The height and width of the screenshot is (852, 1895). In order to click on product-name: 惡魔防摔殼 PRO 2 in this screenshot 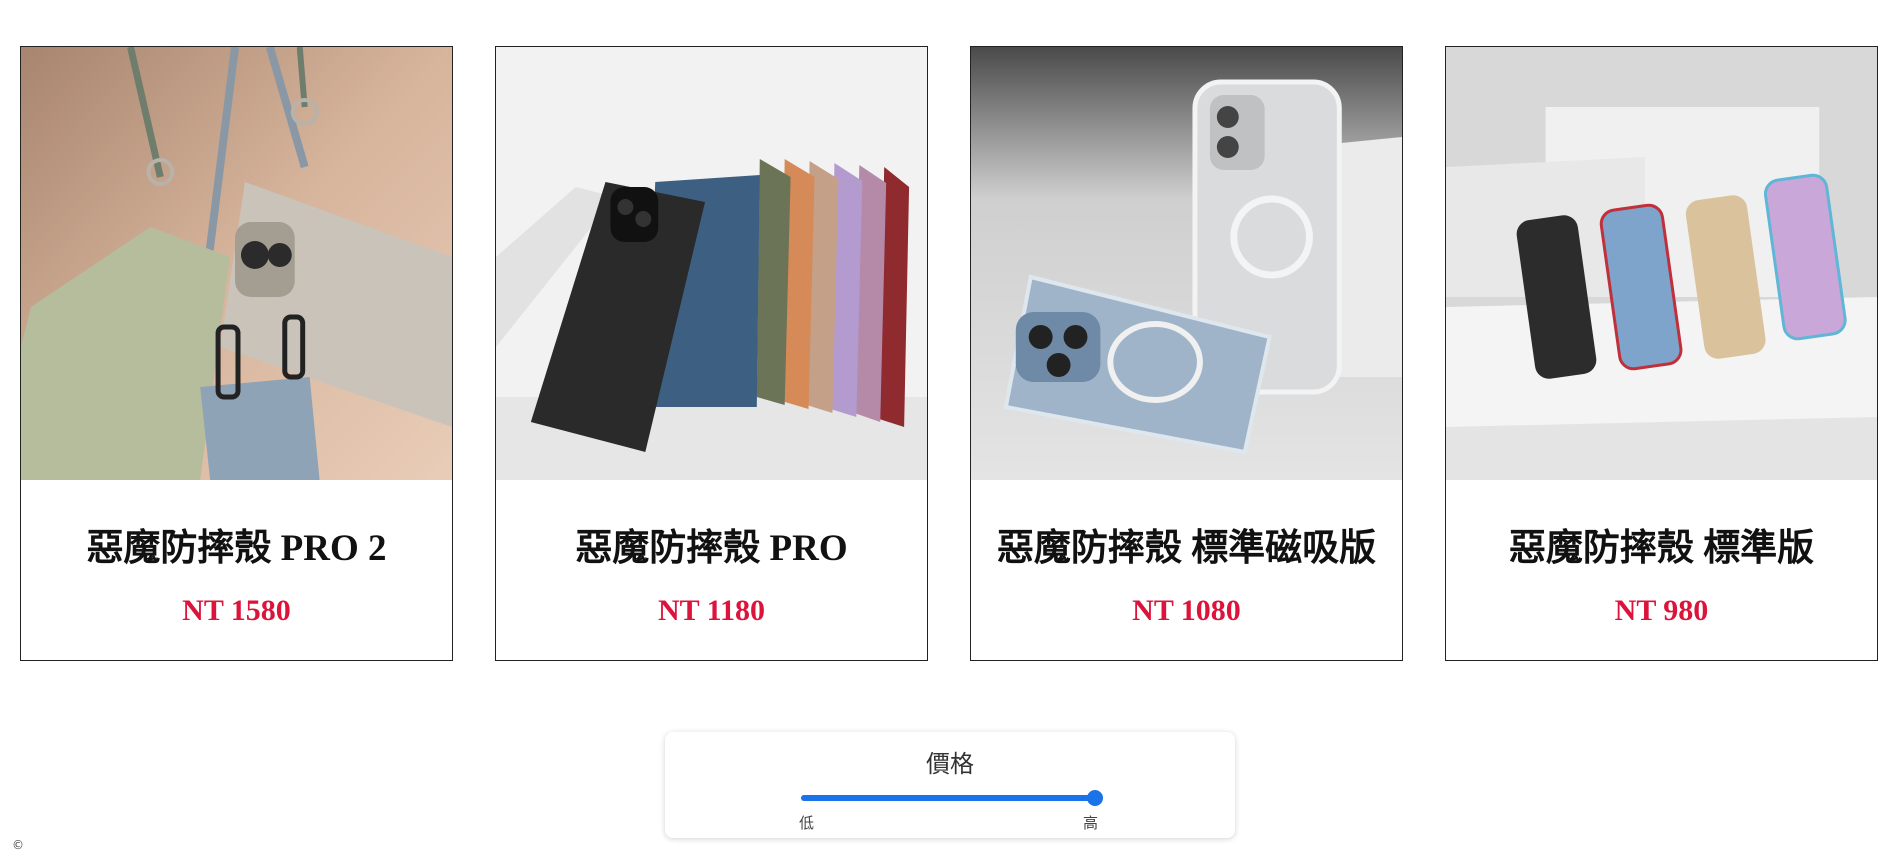, I will do `click(236, 544)`.